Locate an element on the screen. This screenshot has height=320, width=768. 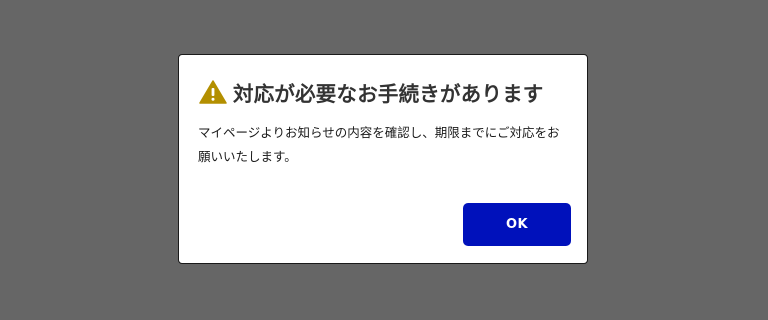
dialog-title: 対応が必要なお手続きがあります is located at coordinates (388, 94).